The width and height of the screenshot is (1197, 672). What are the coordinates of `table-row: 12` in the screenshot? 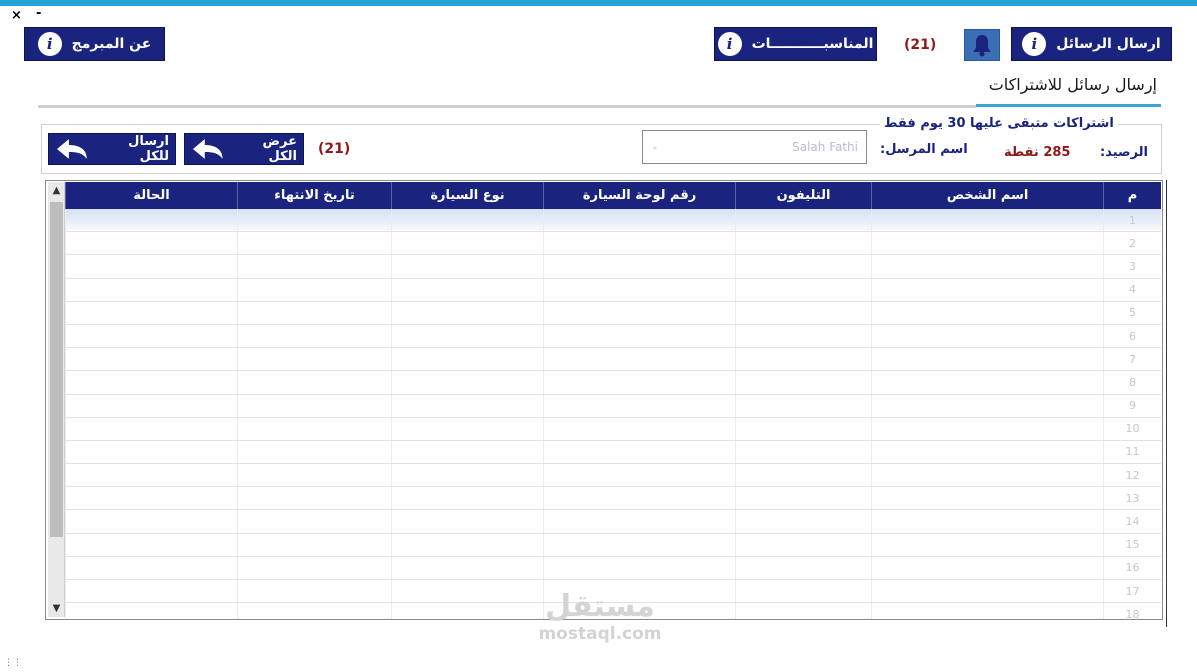 It's located at (613, 476).